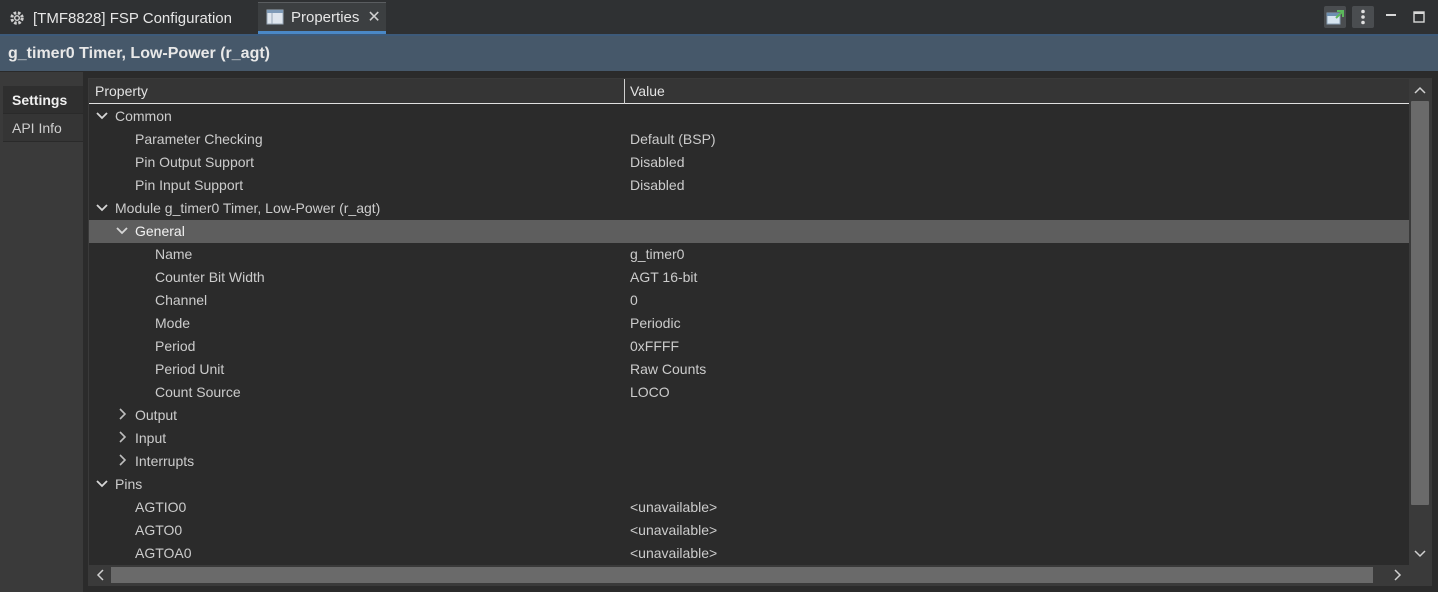 Image resolution: width=1438 pixels, height=592 pixels. I want to click on page-title: g_timer0 Timer, Low-Power (r_agt), so click(139, 53).